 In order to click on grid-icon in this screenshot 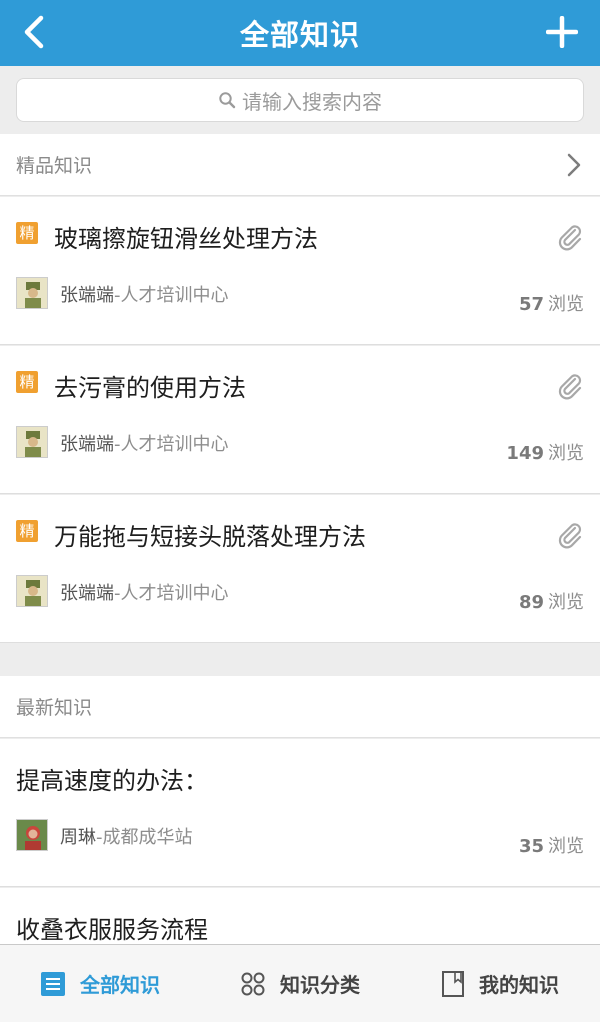, I will do `click(253, 984)`.